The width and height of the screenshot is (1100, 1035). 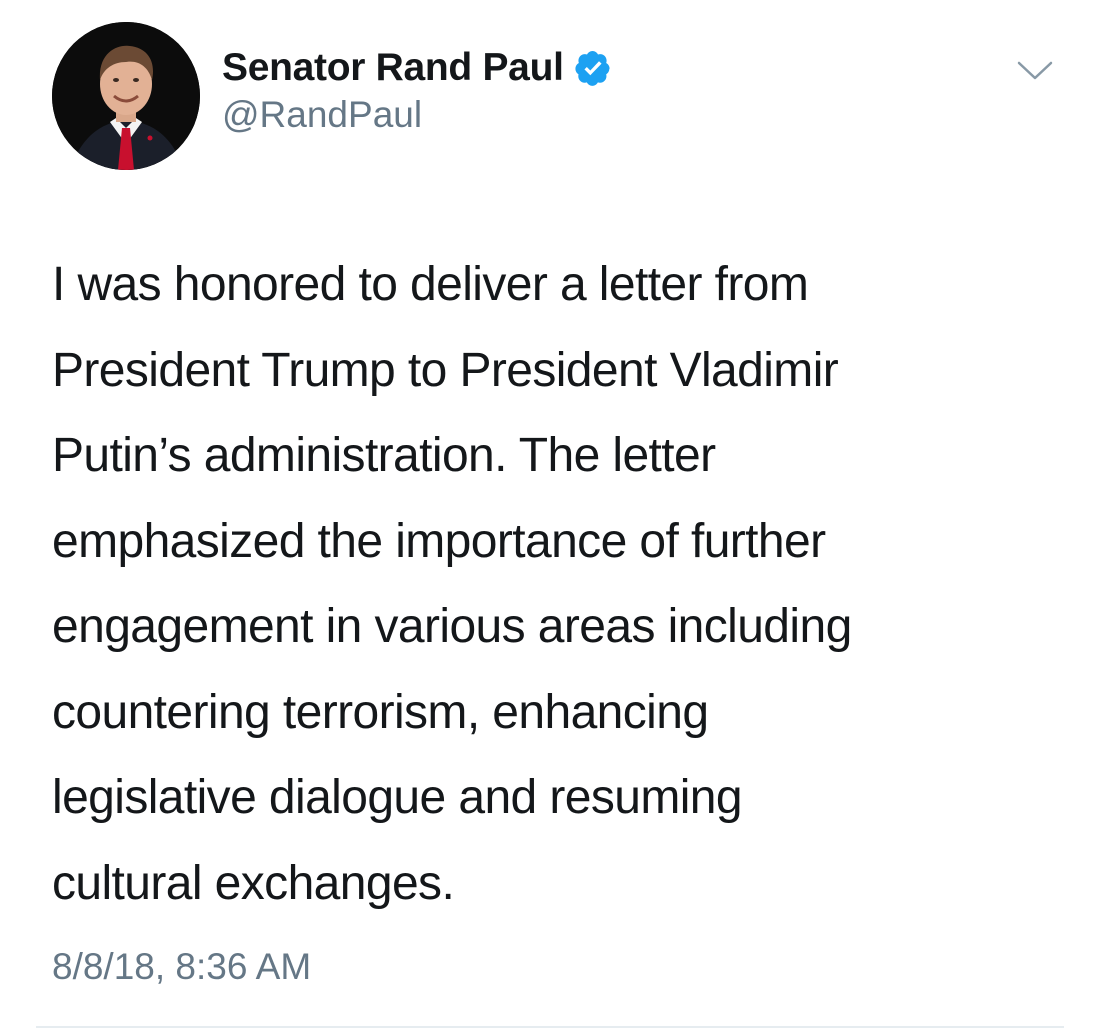 What do you see at coordinates (550, 1027) in the screenshot?
I see `divider` at bounding box center [550, 1027].